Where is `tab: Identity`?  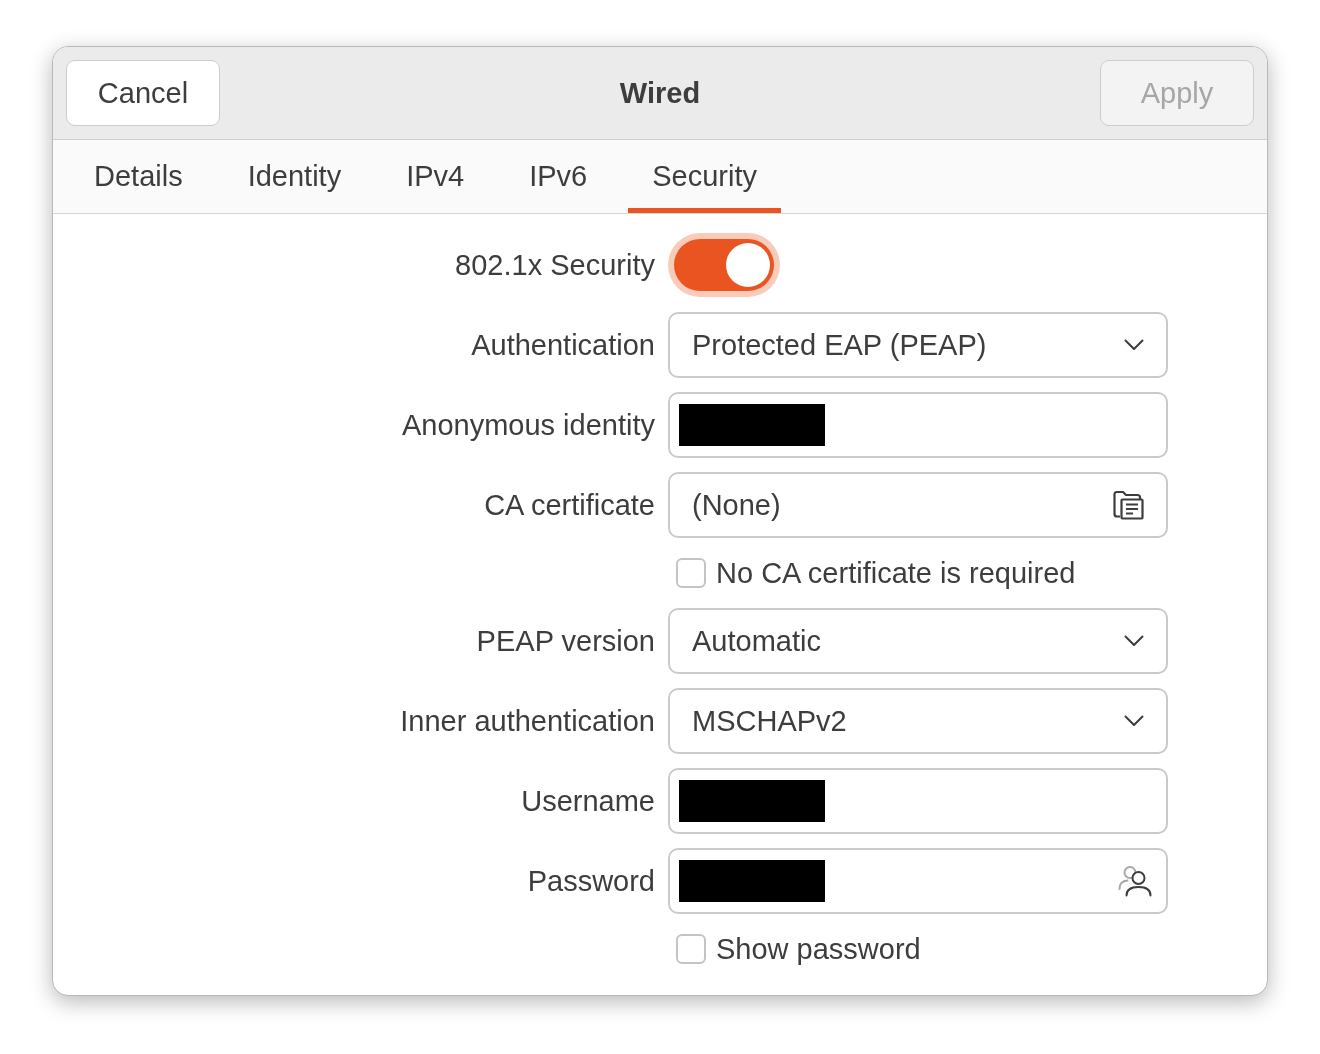
tab: Identity is located at coordinates (294, 176).